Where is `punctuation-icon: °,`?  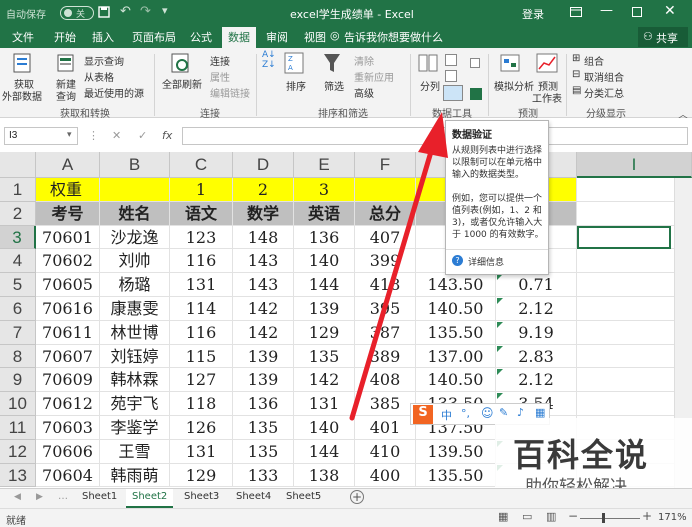
punctuation-icon: °, is located at coordinates (465, 413).